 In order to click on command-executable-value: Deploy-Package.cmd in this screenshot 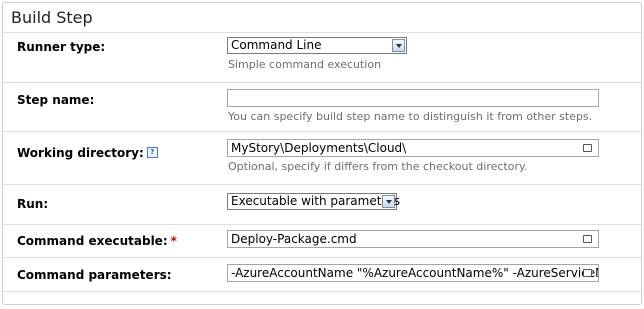, I will do `click(294, 239)`.